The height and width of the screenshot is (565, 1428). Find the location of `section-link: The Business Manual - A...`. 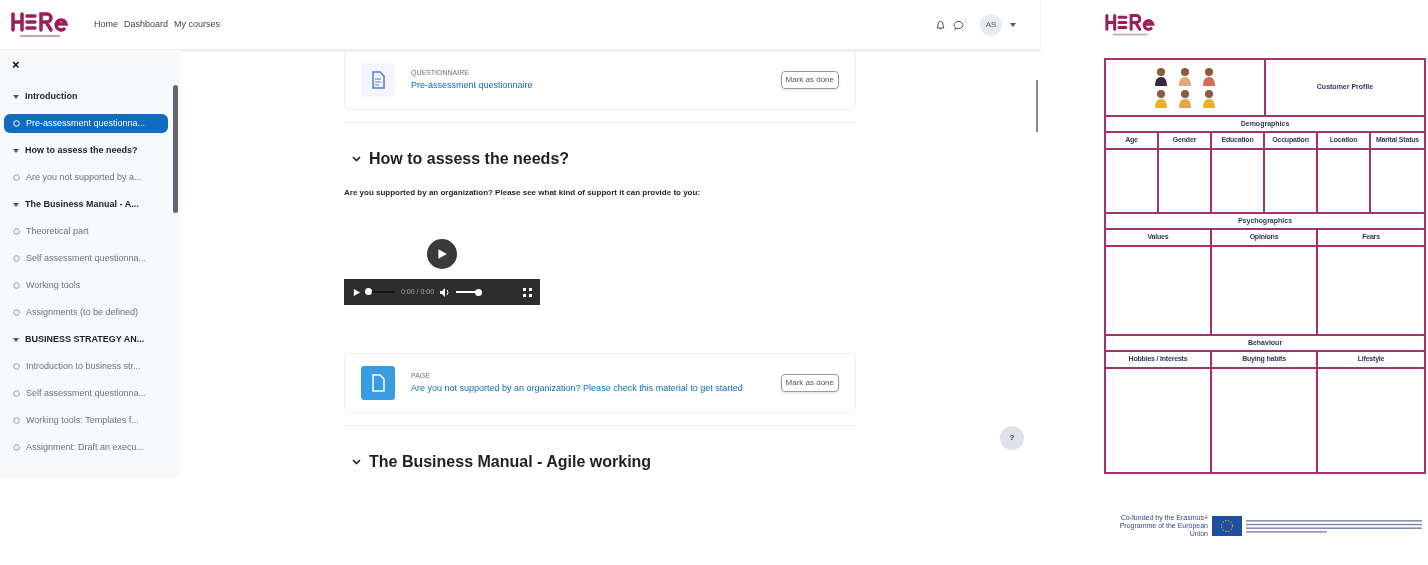

section-link: The Business Manual - A... is located at coordinates (86, 204).